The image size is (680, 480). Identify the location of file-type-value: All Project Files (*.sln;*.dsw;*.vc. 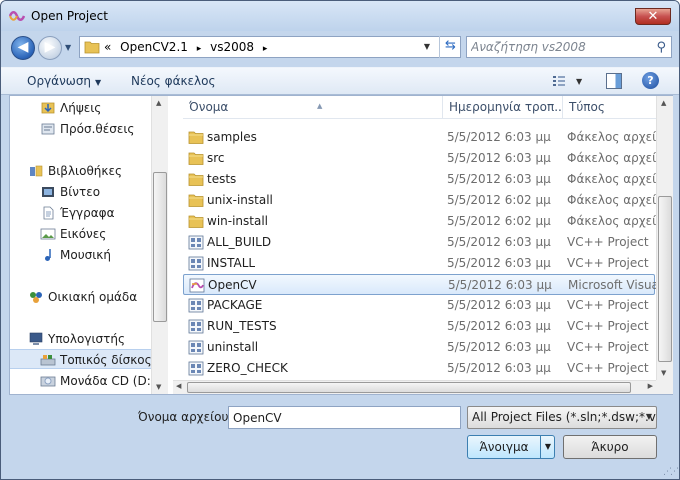
(564, 417).